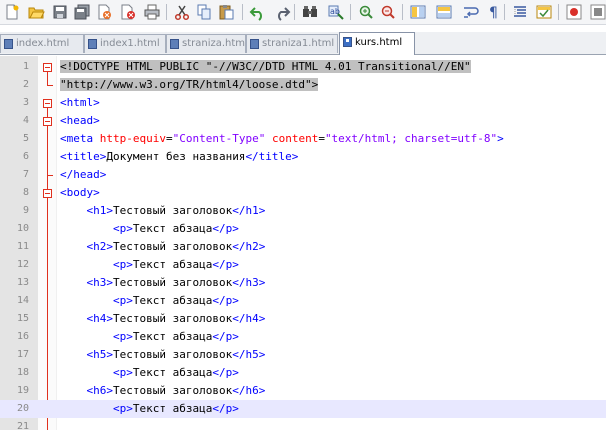 The width and height of the screenshot is (606, 436). What do you see at coordinates (444, 12) in the screenshot?
I see `sync-horizontal-icon` at bounding box center [444, 12].